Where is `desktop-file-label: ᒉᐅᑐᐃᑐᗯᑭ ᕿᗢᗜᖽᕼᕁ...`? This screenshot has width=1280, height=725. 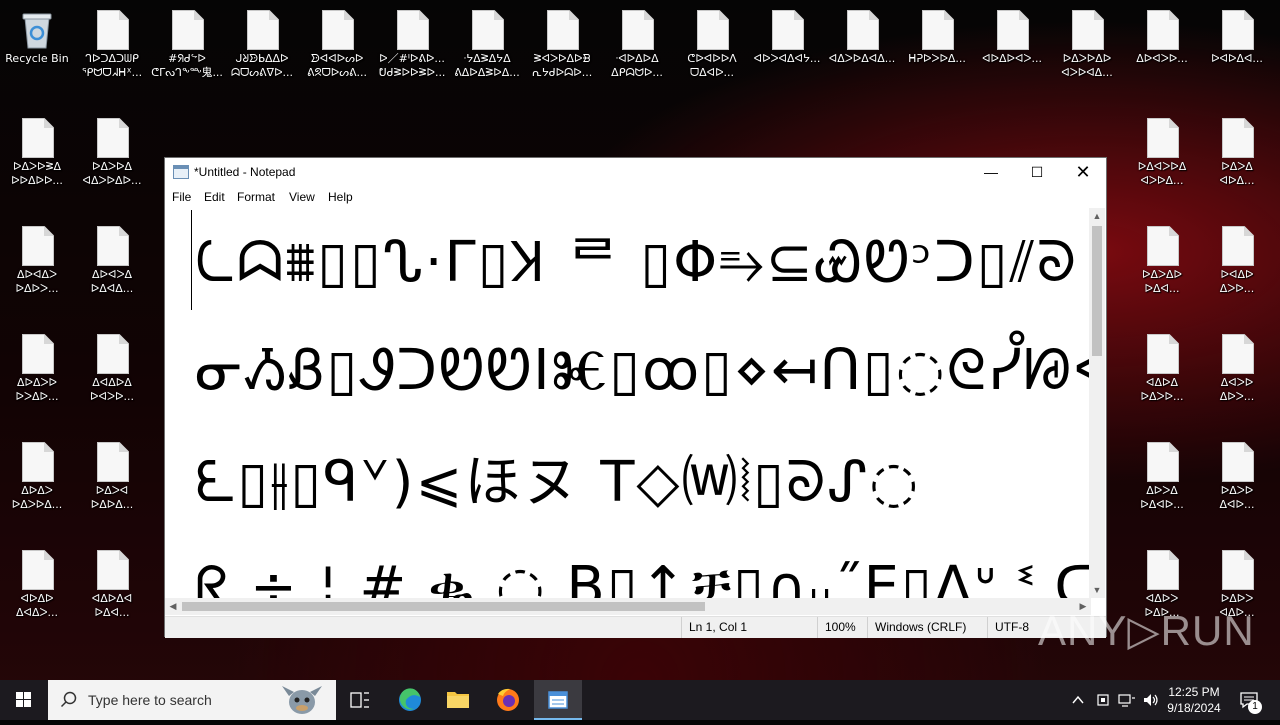 desktop-file-label: ᒉᐅᑐᐃᑐᗯᑭ ᕿᗢᗜᖽᕼᕁ... is located at coordinates (112, 65).